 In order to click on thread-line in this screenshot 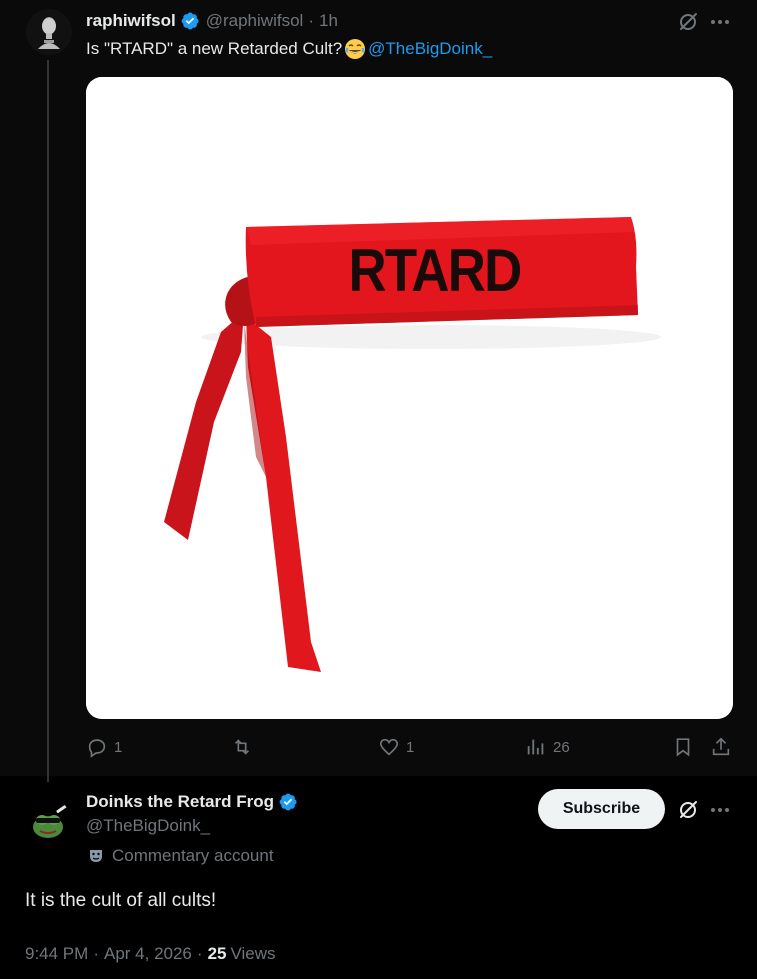, I will do `click(48, 421)`.